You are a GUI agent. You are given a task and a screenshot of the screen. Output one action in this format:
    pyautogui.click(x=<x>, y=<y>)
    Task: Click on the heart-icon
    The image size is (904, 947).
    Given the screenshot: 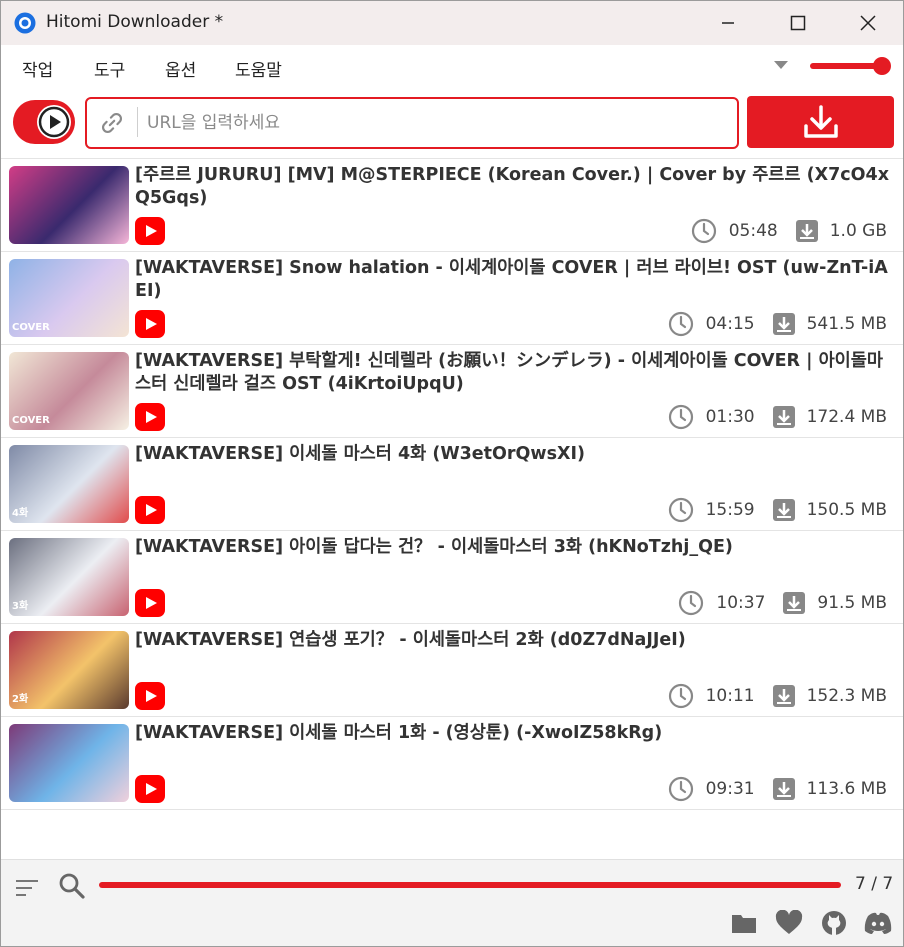 What is the action you would take?
    pyautogui.click(x=789, y=923)
    